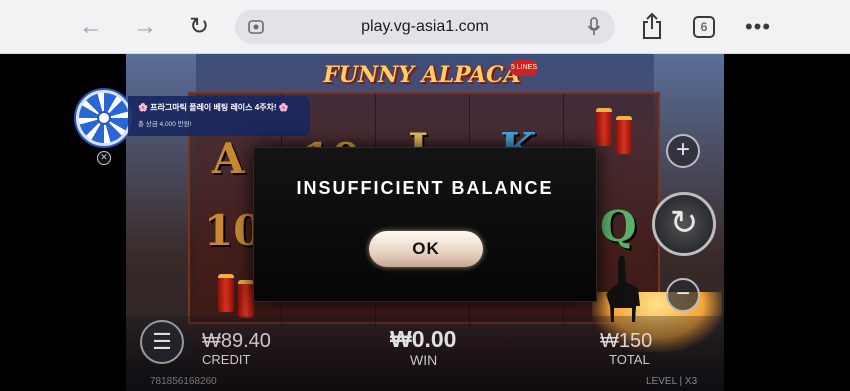 The width and height of the screenshot is (850, 391). I want to click on credit-value: ₩89.40, so click(236, 341).